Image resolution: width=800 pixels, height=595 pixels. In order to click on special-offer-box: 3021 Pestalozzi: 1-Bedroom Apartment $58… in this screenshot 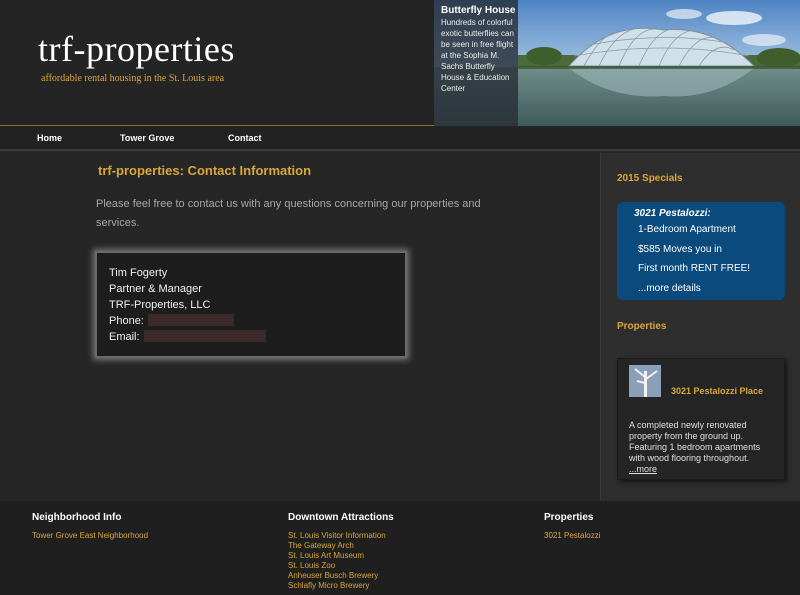, I will do `click(701, 251)`.